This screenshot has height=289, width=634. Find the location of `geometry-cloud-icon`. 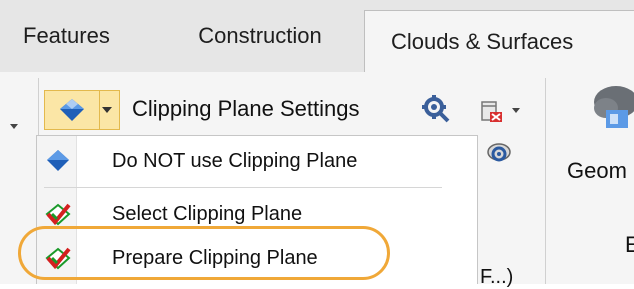

geometry-cloud-icon is located at coordinates (613, 108).